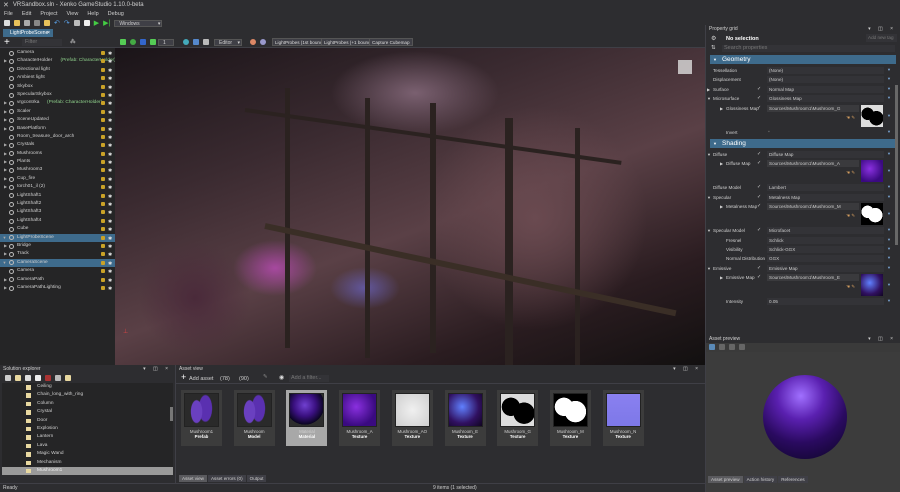 The width and height of the screenshot is (900, 492). What do you see at coordinates (133, 42) in the screenshot?
I see `rotate-icon` at bounding box center [133, 42].